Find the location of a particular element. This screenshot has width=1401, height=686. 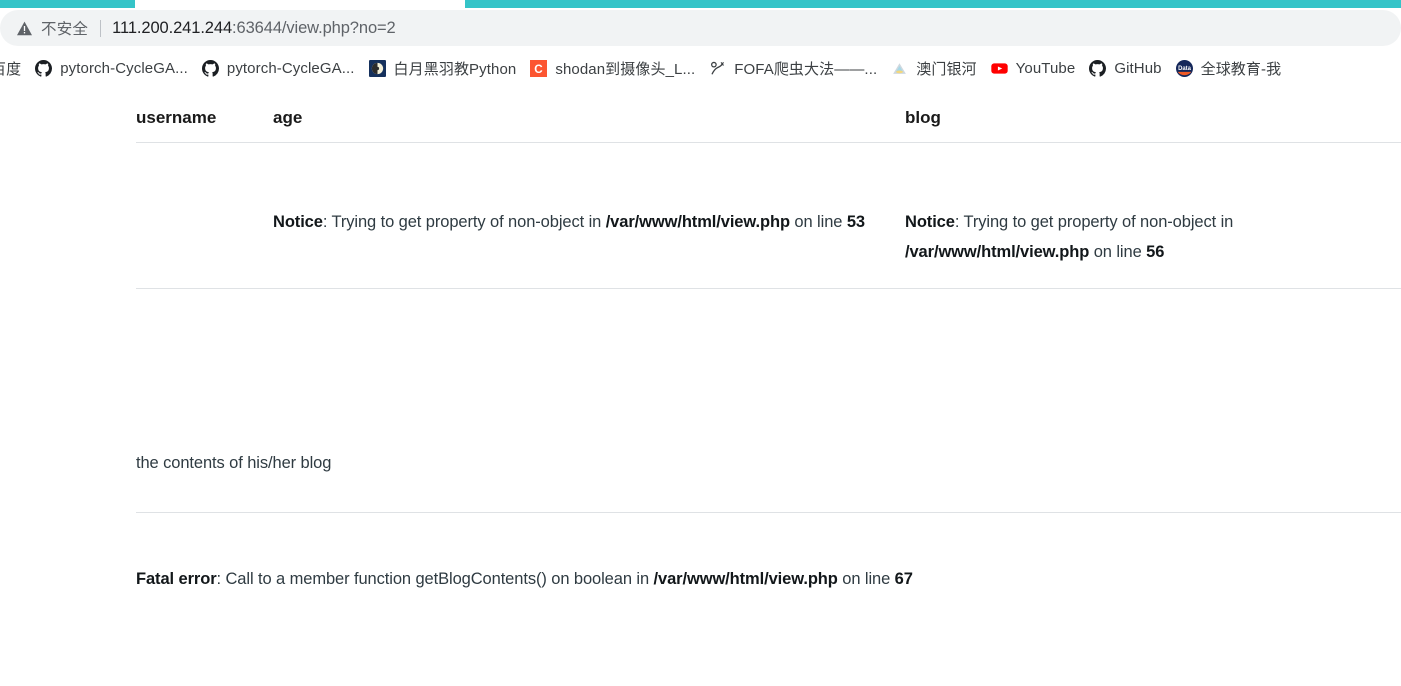

omnibox-separator is located at coordinates (101, 28).